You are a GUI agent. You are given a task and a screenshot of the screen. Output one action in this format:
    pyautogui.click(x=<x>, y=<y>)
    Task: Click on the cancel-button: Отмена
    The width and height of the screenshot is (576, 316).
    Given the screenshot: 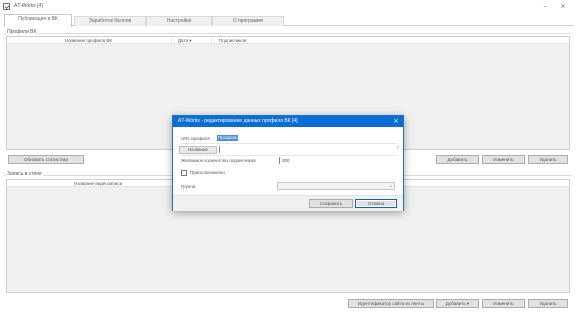 What is the action you would take?
    pyautogui.click(x=376, y=203)
    